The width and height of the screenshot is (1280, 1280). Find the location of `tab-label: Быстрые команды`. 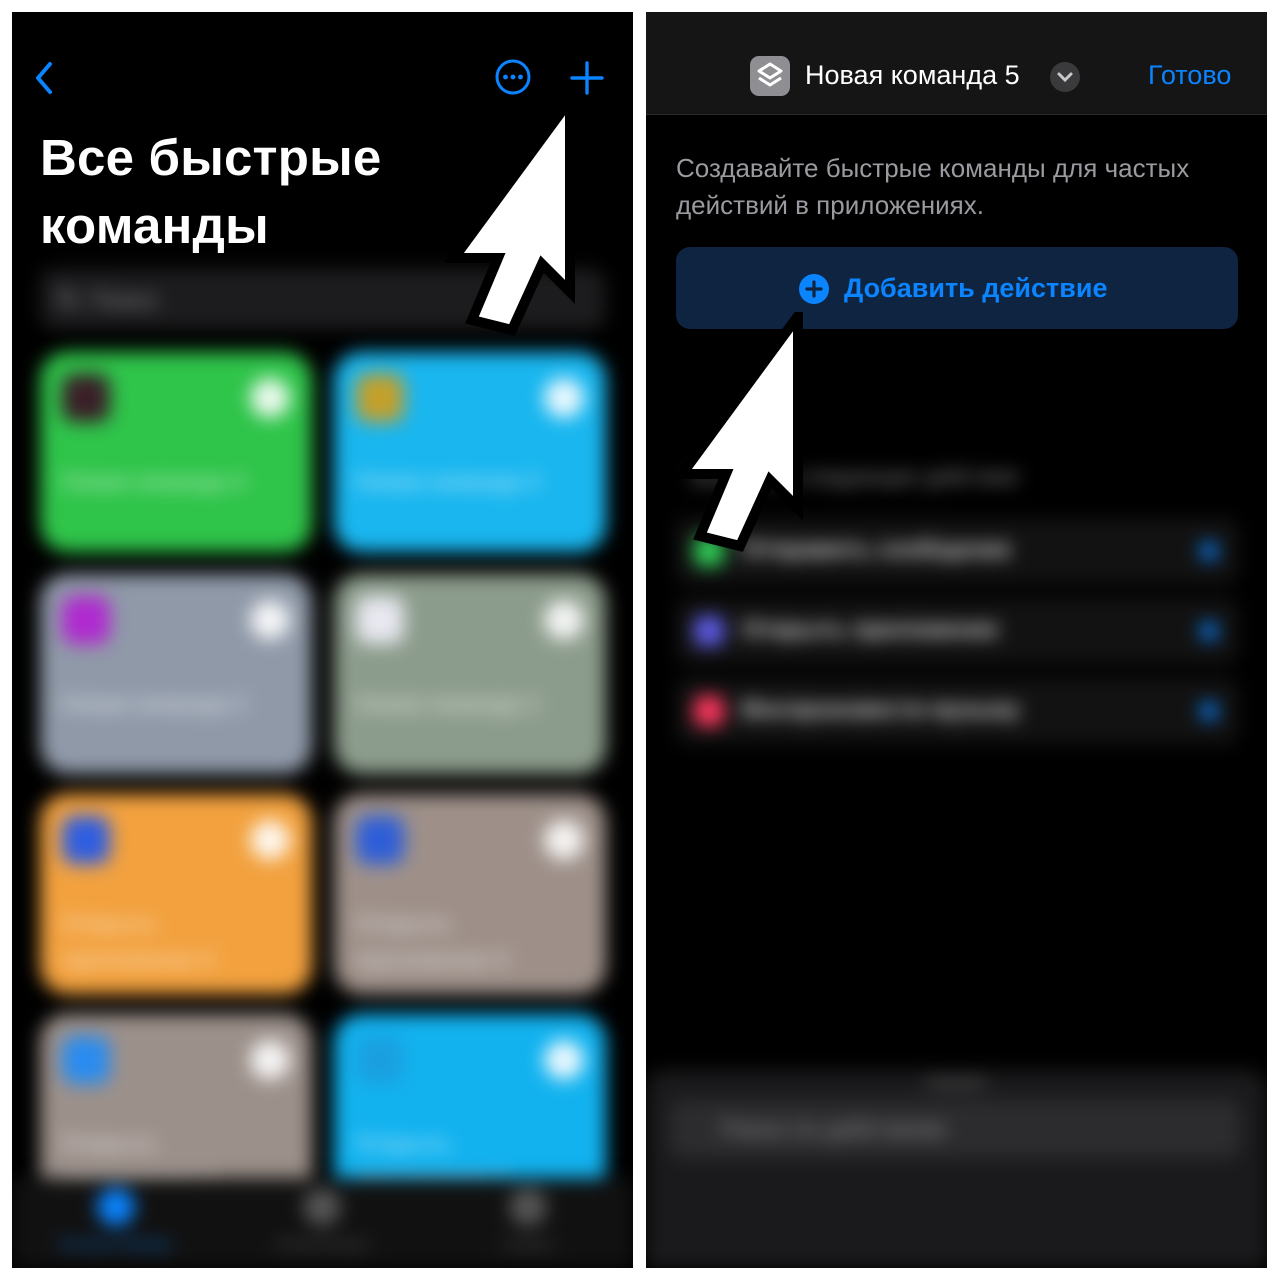

tab-label: Быстрые команды is located at coordinates (116, 1243).